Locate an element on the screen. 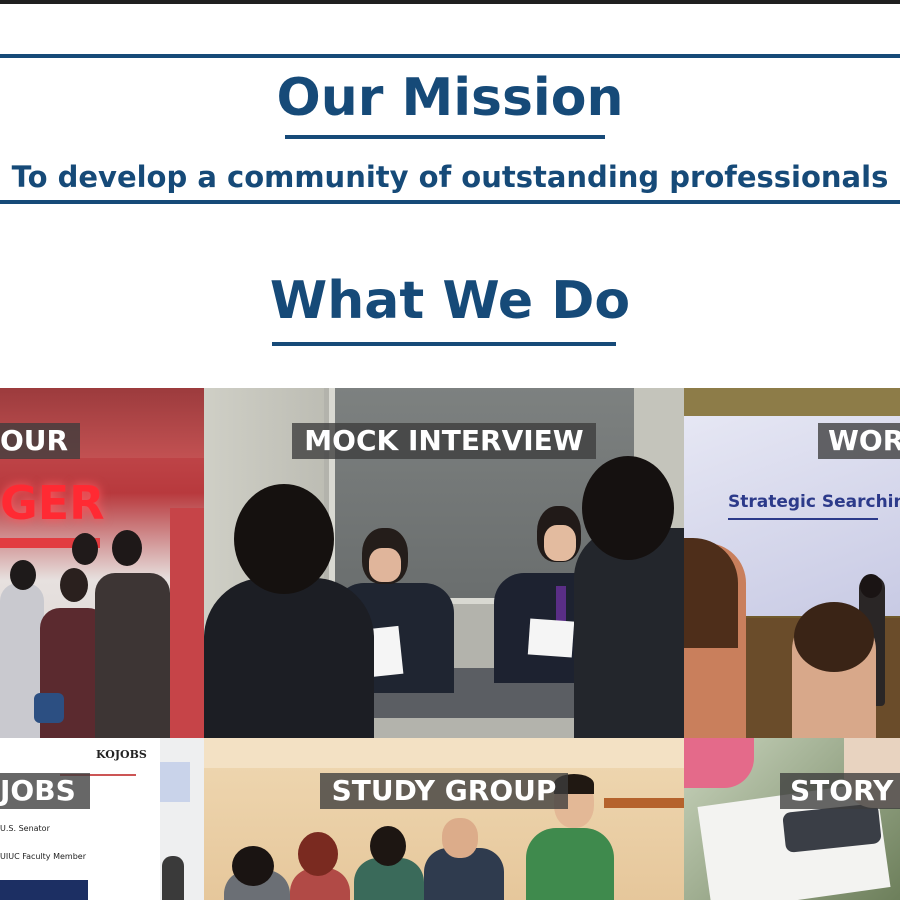 The width and height of the screenshot is (900, 900). tile-workshop: Strategic Searching WOR is located at coordinates (792, 563).